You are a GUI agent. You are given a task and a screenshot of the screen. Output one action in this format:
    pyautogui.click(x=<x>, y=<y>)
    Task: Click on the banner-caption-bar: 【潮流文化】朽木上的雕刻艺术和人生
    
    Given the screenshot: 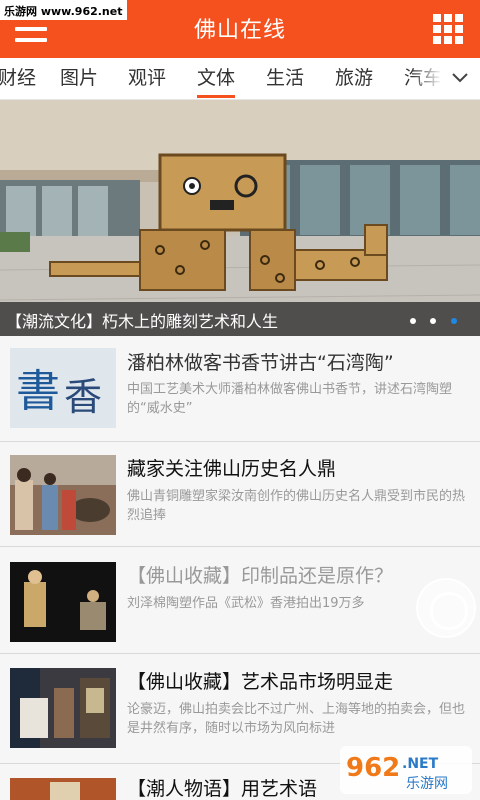 What is the action you would take?
    pyautogui.click(x=240, y=319)
    